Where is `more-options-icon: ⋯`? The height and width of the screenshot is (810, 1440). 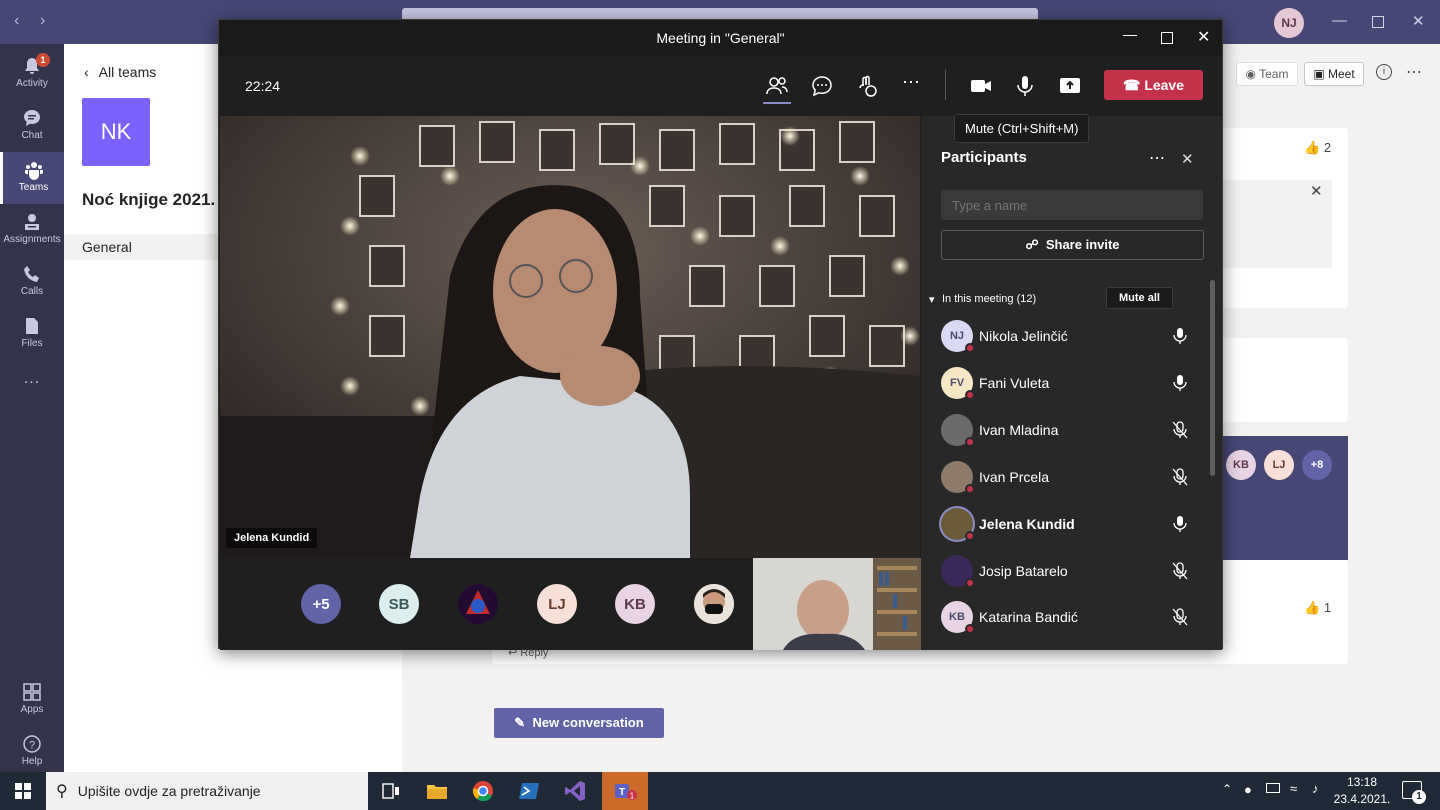
more-options-icon: ⋯ is located at coordinates (1414, 72).